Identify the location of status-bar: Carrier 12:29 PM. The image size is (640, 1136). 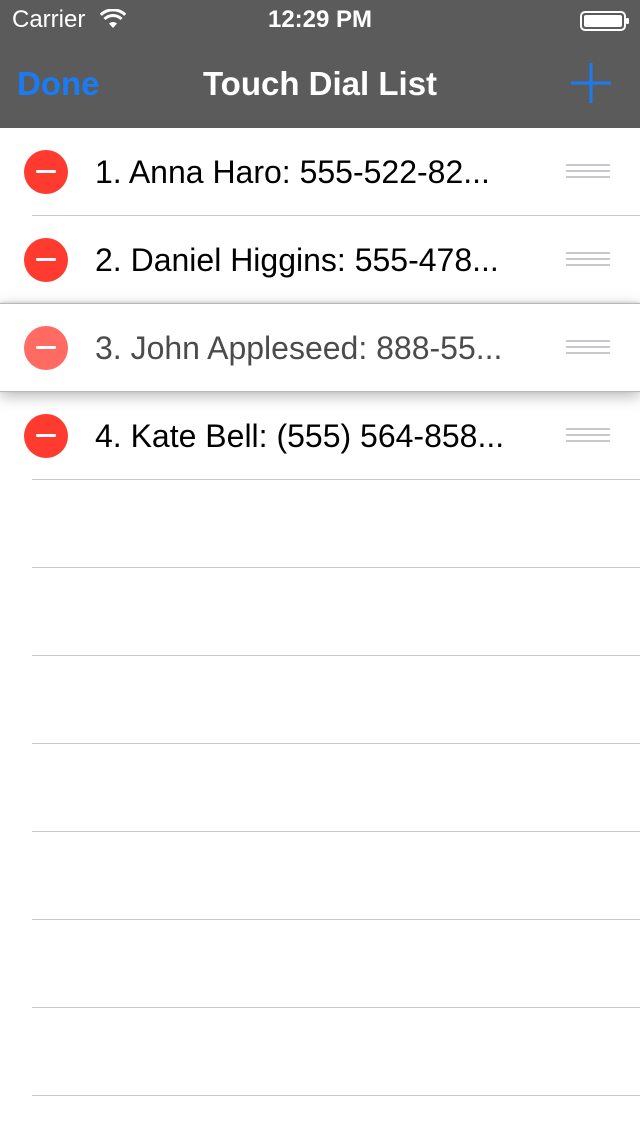
(320, 20).